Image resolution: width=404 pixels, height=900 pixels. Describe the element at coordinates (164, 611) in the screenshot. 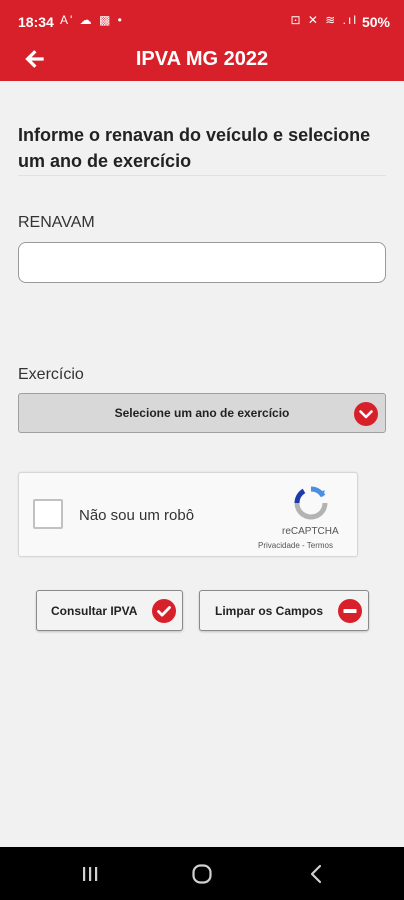

I see `check-circle-icon` at that location.